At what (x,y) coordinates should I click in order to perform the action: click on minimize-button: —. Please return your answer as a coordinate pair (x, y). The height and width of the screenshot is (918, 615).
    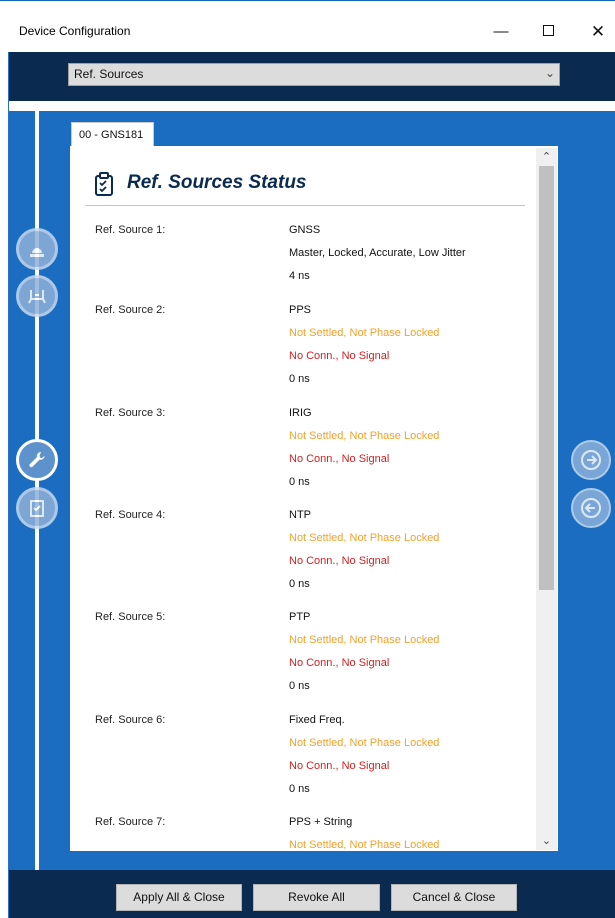
    Looking at the image, I should click on (501, 32).